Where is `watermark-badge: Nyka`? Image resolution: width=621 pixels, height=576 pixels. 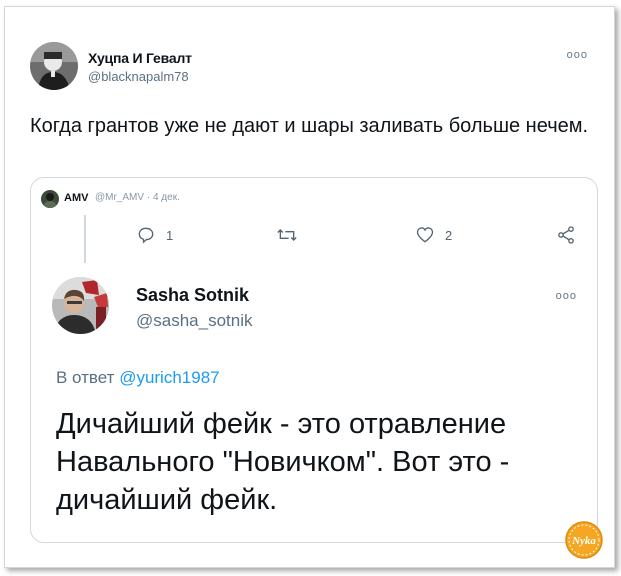 watermark-badge: Nyka is located at coordinates (584, 540).